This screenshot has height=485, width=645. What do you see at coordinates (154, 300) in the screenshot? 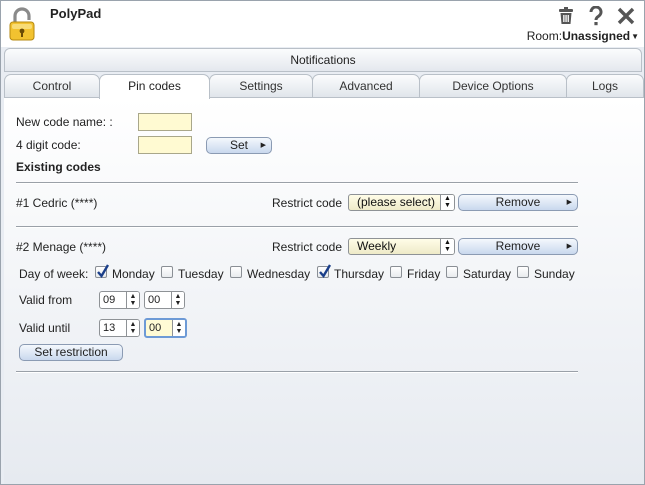
I see `valid-from-minute-value: 00` at bounding box center [154, 300].